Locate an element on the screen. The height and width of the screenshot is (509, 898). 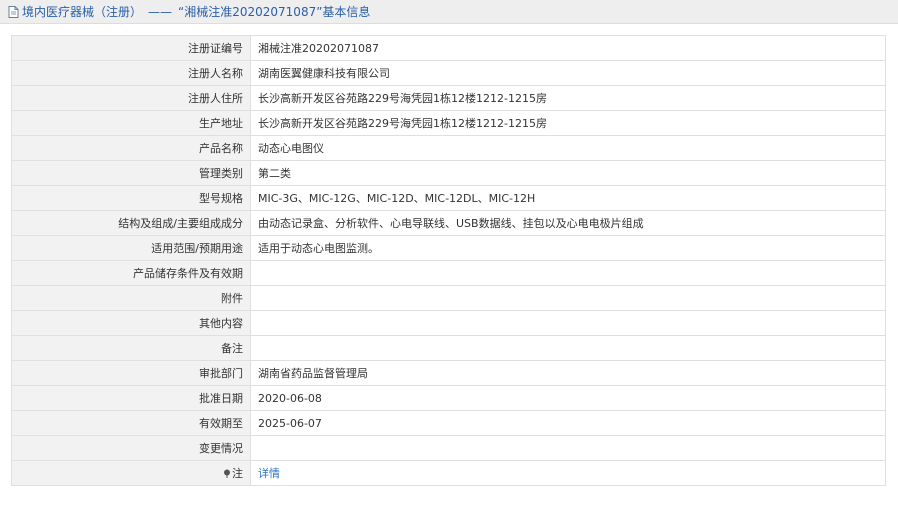
row-label: 批准日期 is located at coordinates (131, 398).